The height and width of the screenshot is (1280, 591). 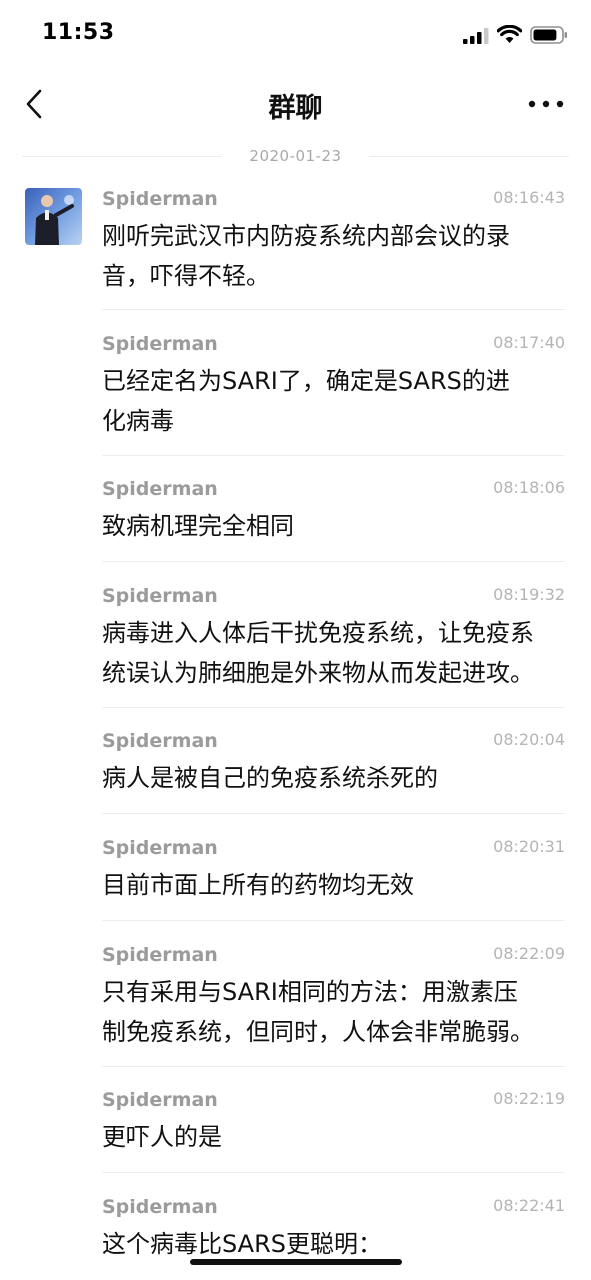 I want to click on message-time: 08:22:19, so click(x=529, y=1098).